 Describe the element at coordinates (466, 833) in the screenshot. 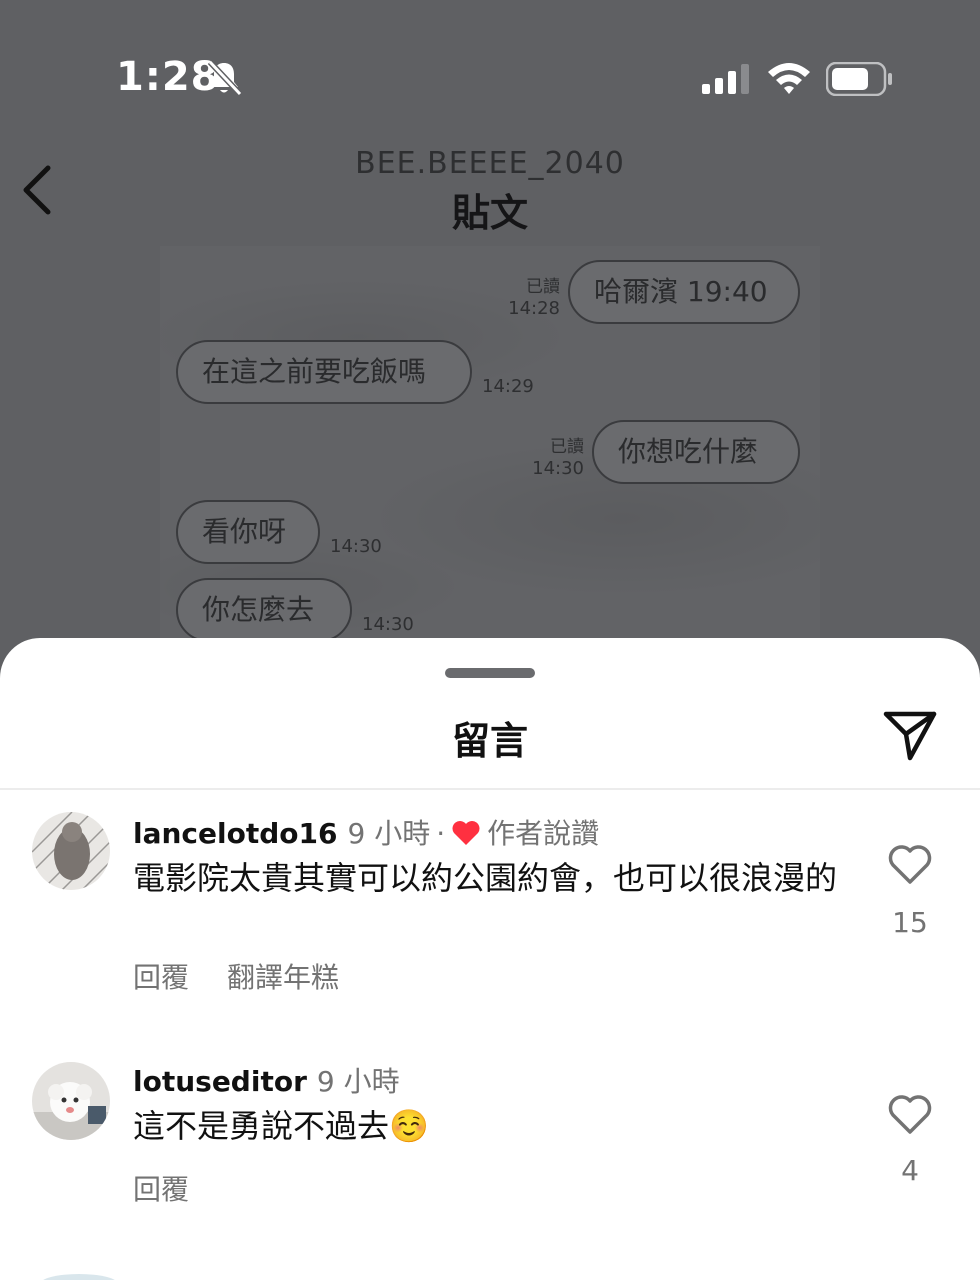

I see `heart-filled-icon` at that location.